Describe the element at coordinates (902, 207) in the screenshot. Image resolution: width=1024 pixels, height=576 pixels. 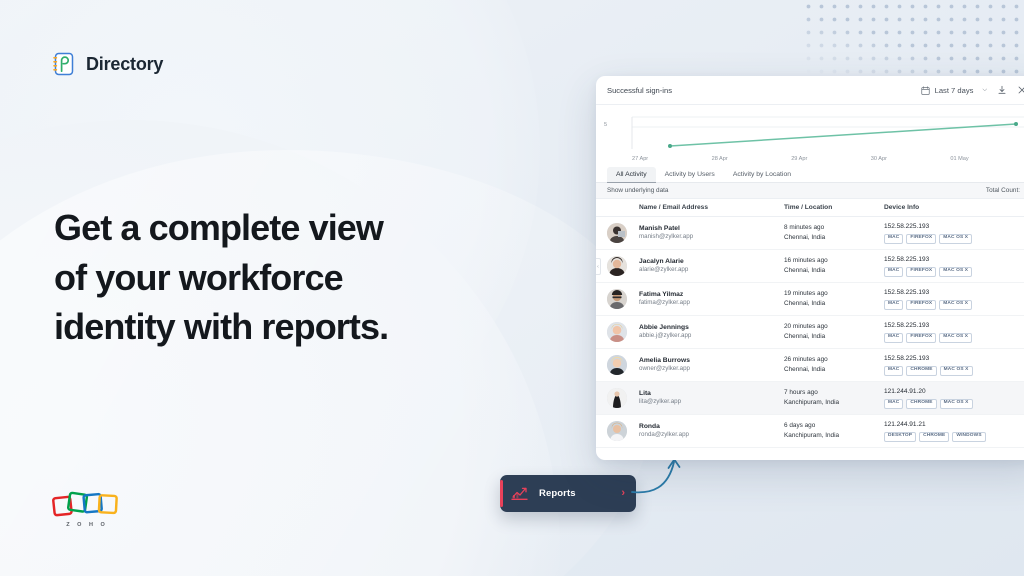
I see `table-header-device: Device Info` at that location.